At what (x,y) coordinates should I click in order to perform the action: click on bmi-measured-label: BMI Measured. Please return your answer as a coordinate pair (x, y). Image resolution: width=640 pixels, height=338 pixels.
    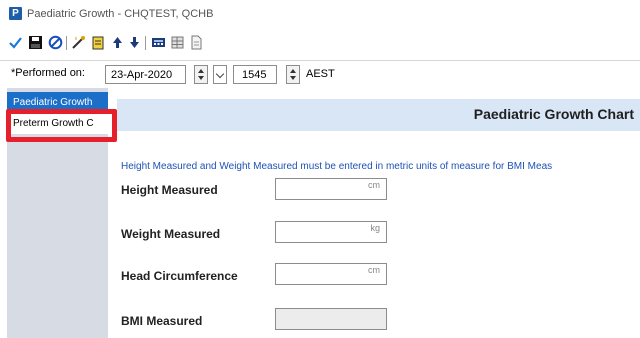
    Looking at the image, I should click on (162, 321).